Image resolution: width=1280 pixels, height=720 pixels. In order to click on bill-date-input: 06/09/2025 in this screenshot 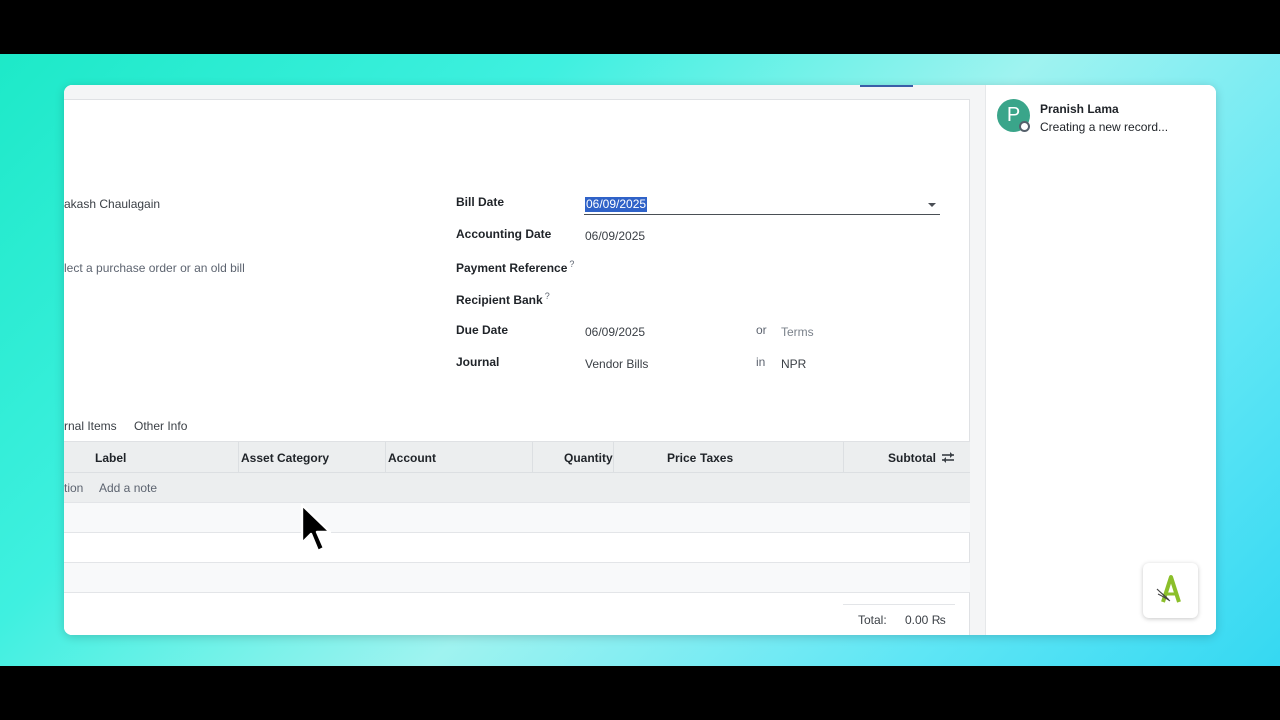, I will do `click(762, 205)`.